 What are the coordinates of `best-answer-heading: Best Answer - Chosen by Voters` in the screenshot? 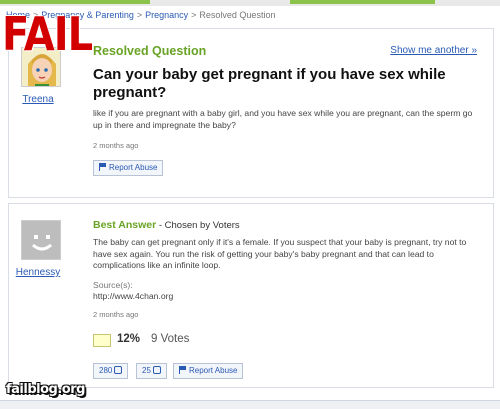 It's located at (166, 225).